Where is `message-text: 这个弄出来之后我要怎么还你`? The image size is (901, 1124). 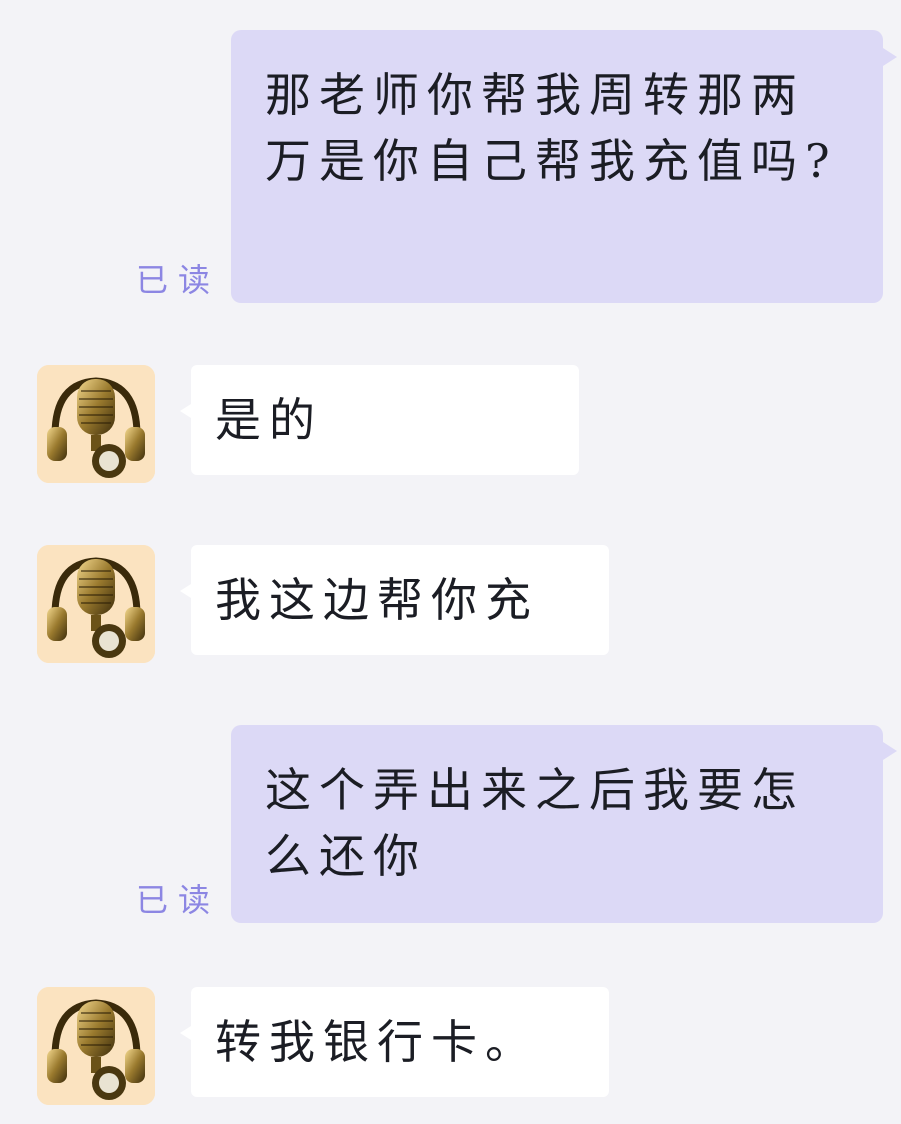
message-text: 这个弄出来之后我要怎么还你 is located at coordinates (535, 823).